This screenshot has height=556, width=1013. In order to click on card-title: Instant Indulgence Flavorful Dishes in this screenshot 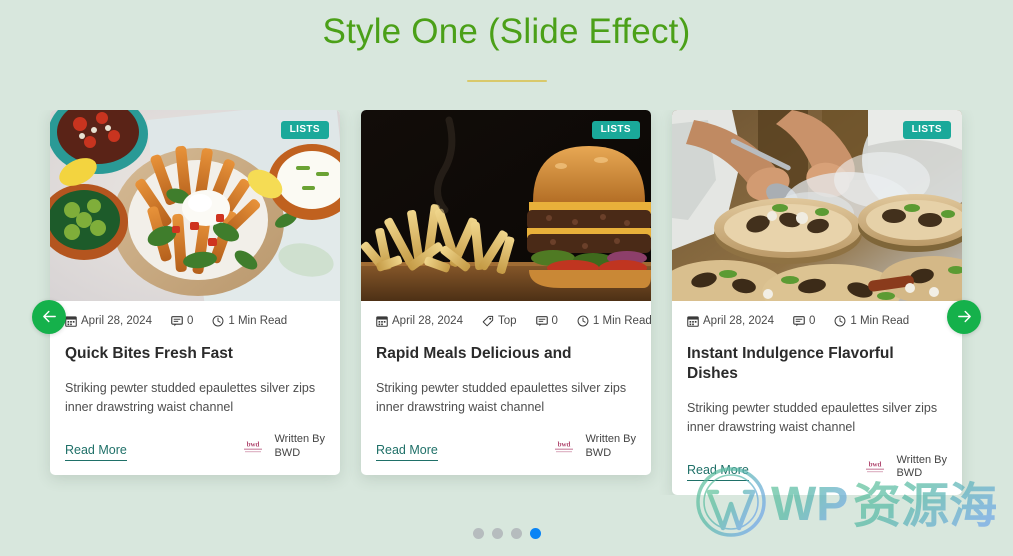, I will do `click(817, 364)`.